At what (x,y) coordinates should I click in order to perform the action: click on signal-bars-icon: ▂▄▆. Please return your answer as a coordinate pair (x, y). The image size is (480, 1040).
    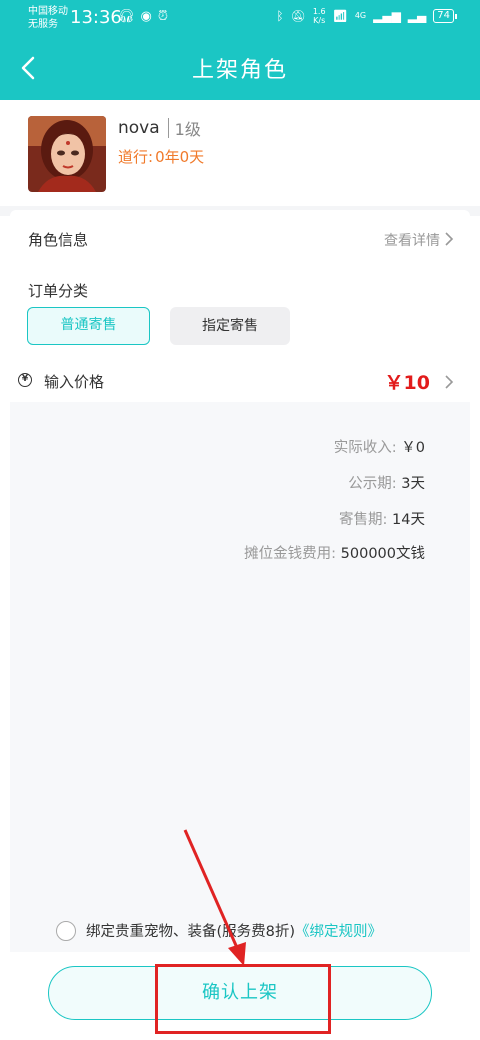
    Looking at the image, I should click on (387, 16).